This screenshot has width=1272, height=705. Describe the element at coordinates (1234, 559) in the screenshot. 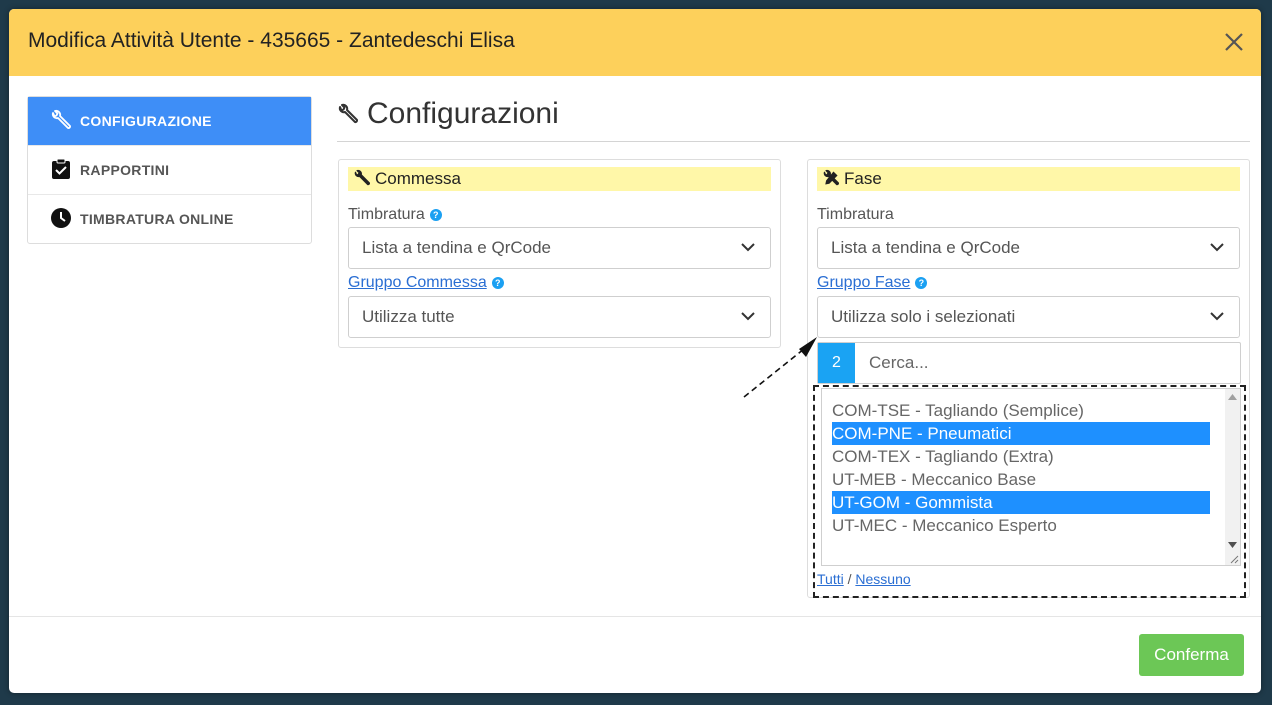

I see `resize-grip-icon` at that location.